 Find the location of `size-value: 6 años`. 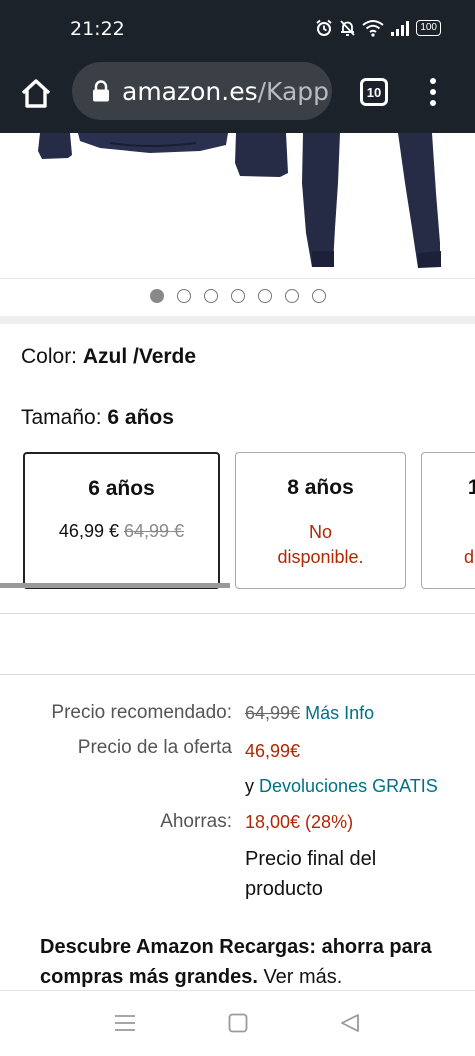

size-value: 6 años is located at coordinates (140, 417).